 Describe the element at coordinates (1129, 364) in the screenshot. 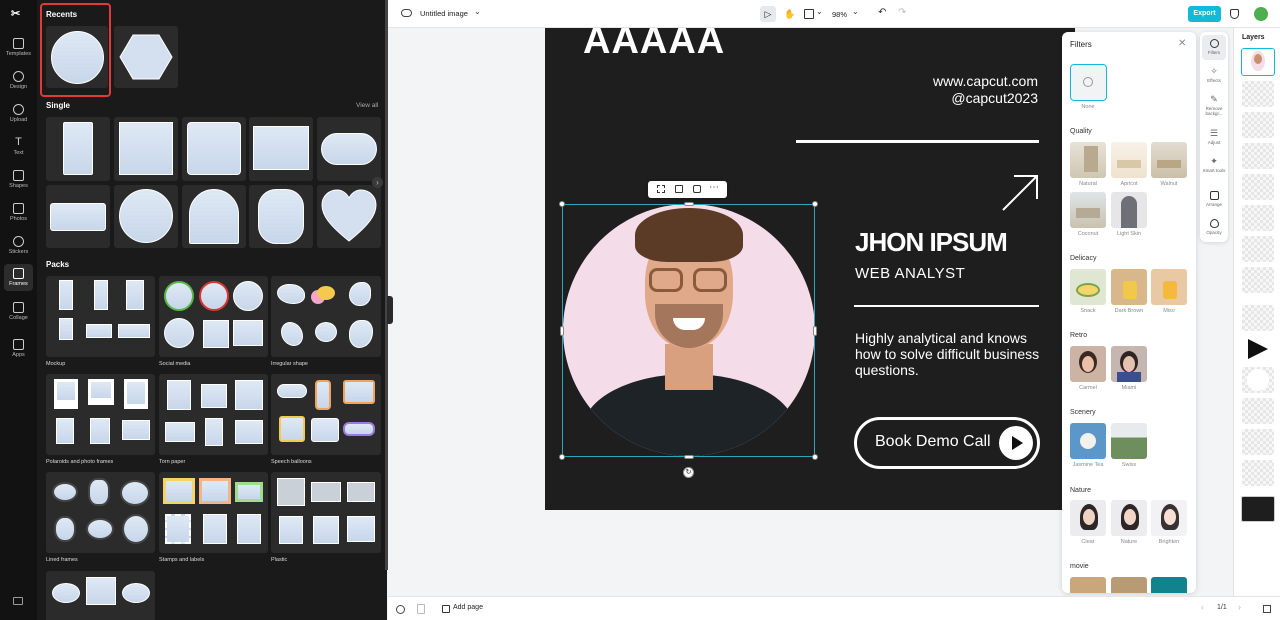

I see `filter-miami` at that location.